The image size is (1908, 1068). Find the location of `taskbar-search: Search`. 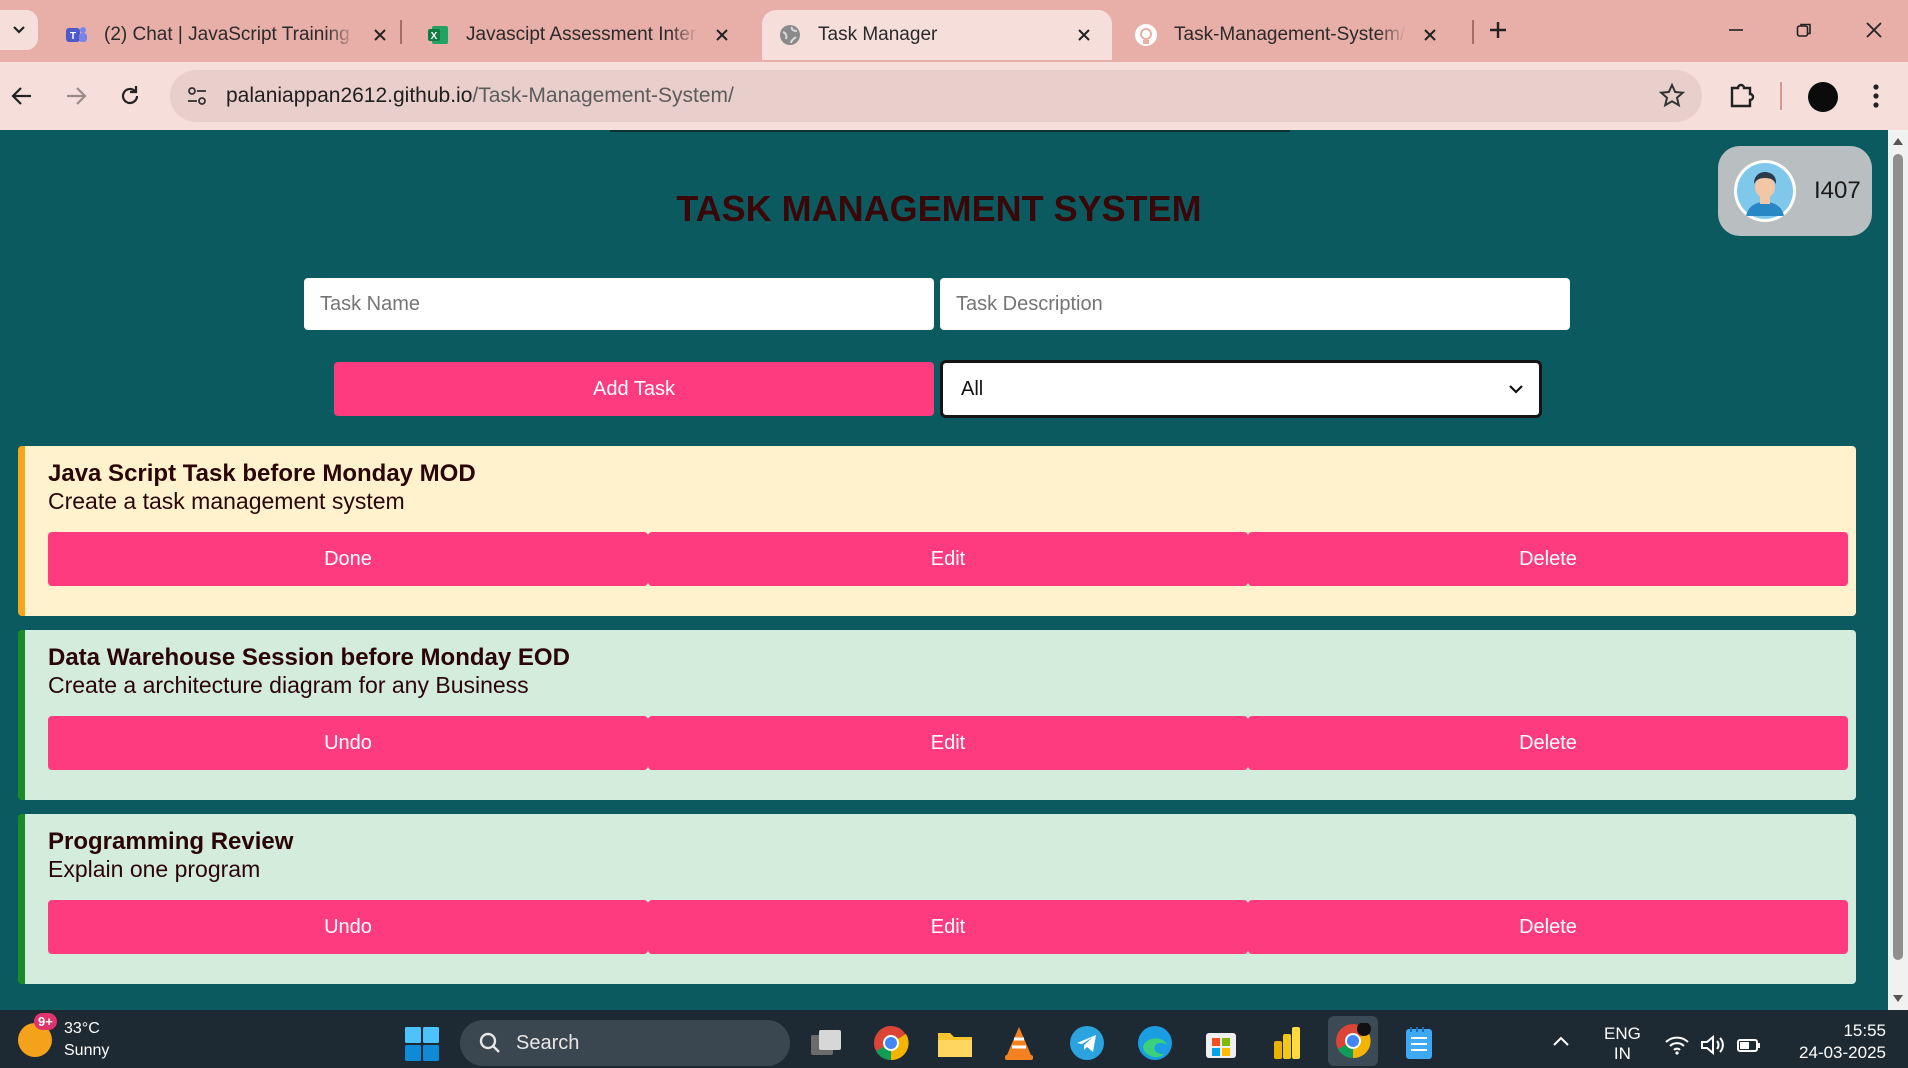

taskbar-search: Search is located at coordinates (625, 1043).